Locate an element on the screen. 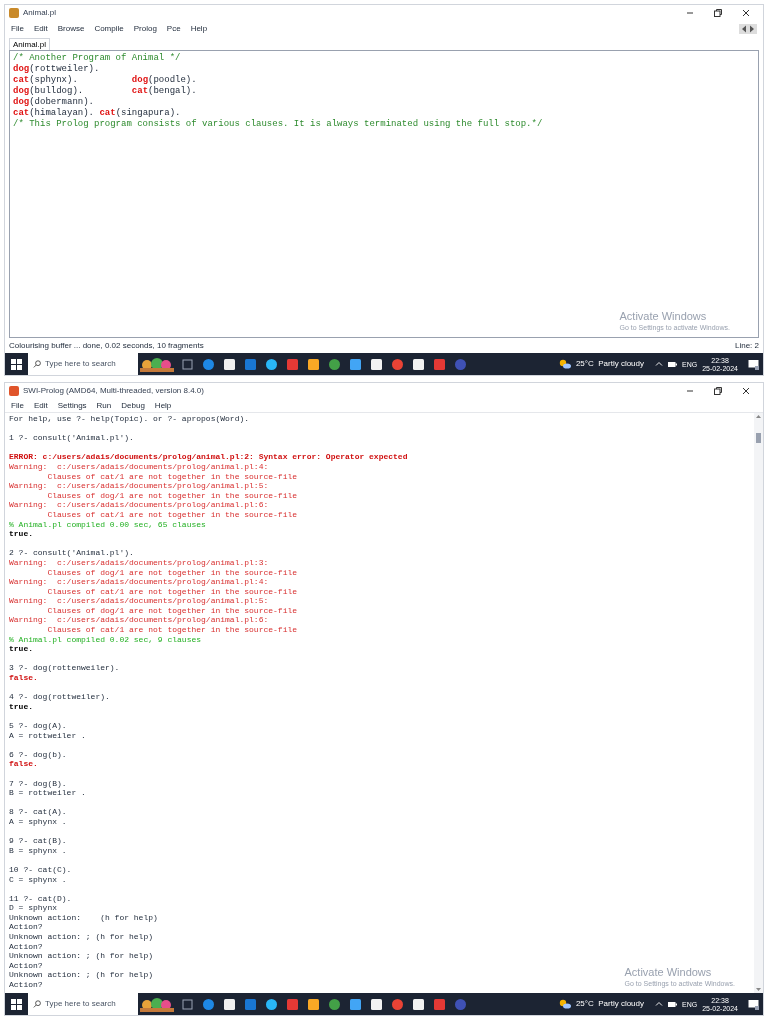  code-line: dog(bulldog). cat(bengal). is located at coordinates (105, 91).